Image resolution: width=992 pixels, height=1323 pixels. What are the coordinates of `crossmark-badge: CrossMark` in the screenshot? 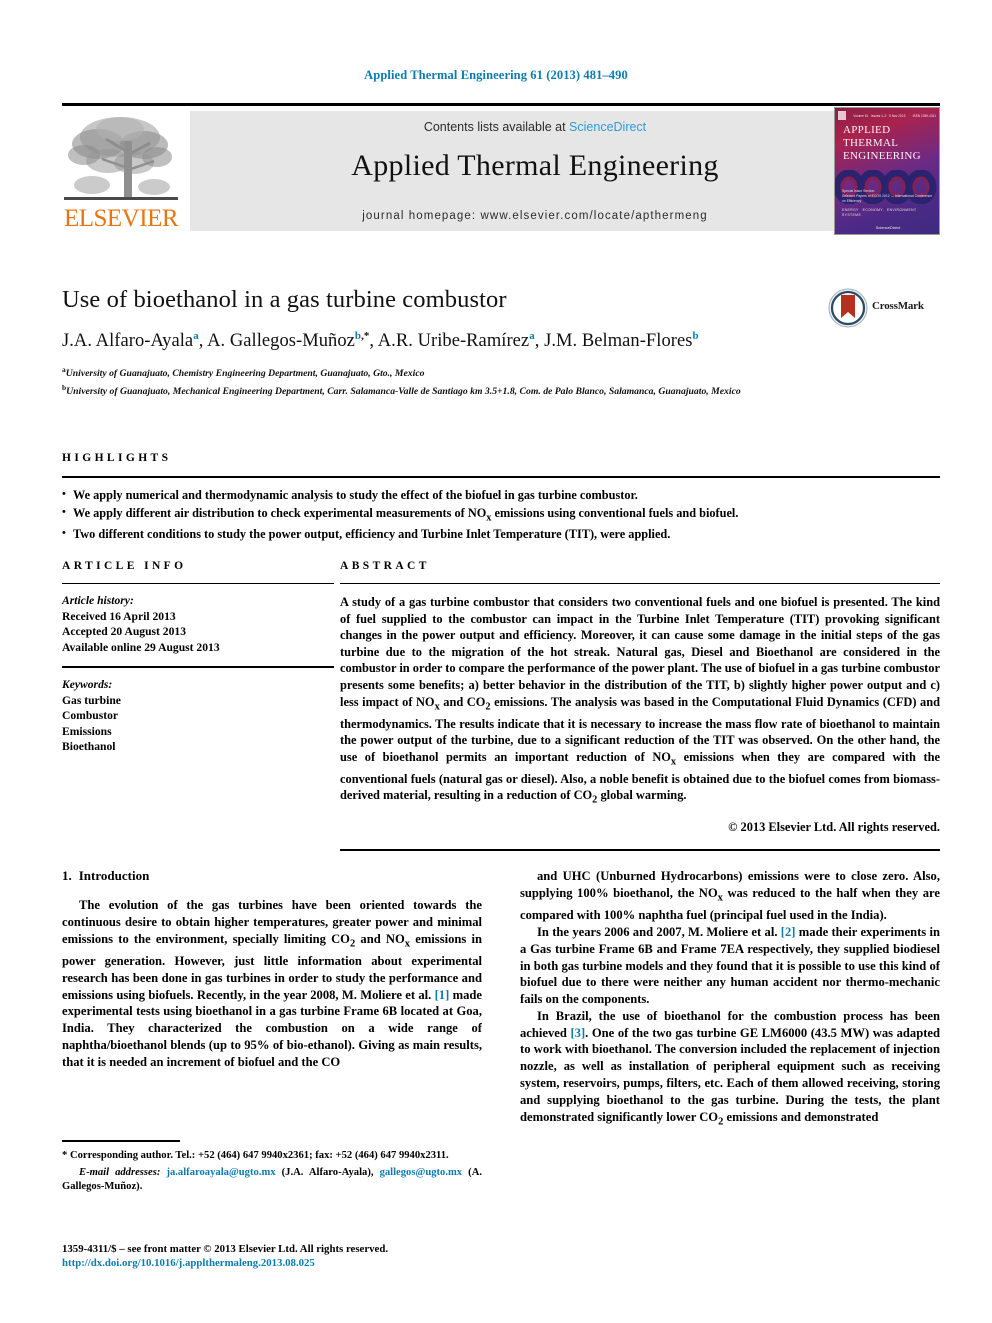 It's located at (884, 308).